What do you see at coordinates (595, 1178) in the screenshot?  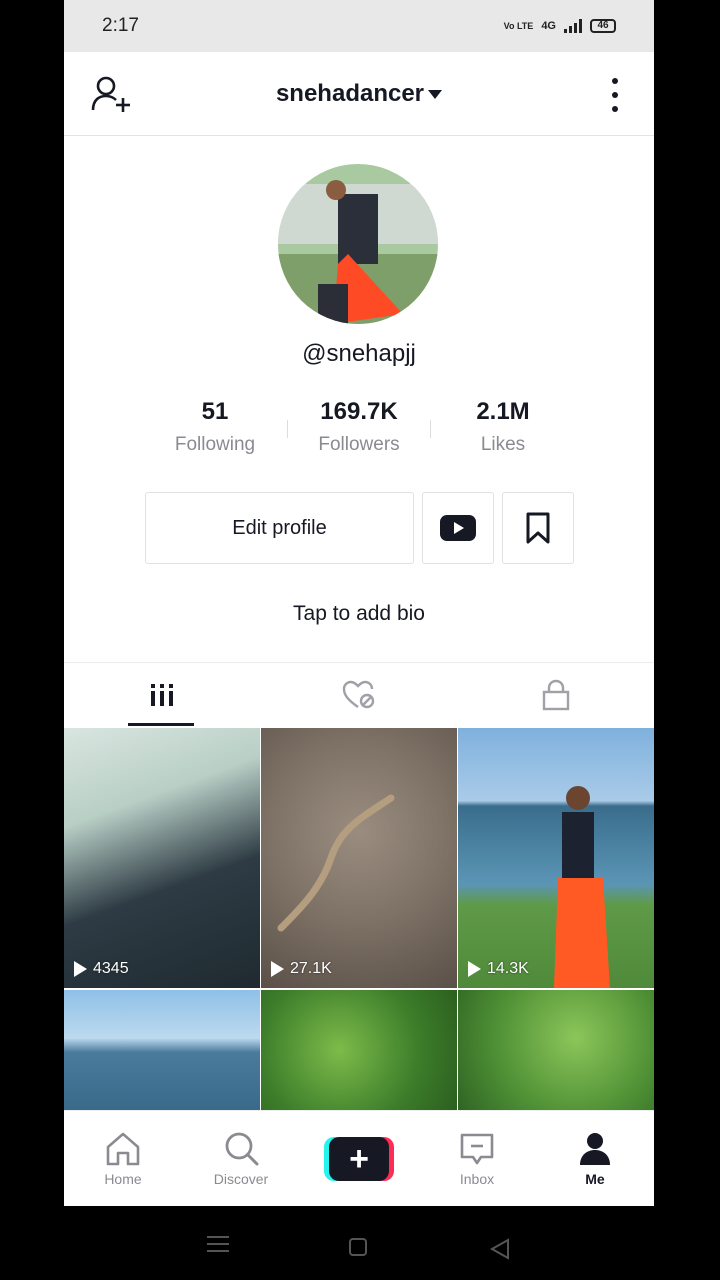 I see `nav-label: Me` at bounding box center [595, 1178].